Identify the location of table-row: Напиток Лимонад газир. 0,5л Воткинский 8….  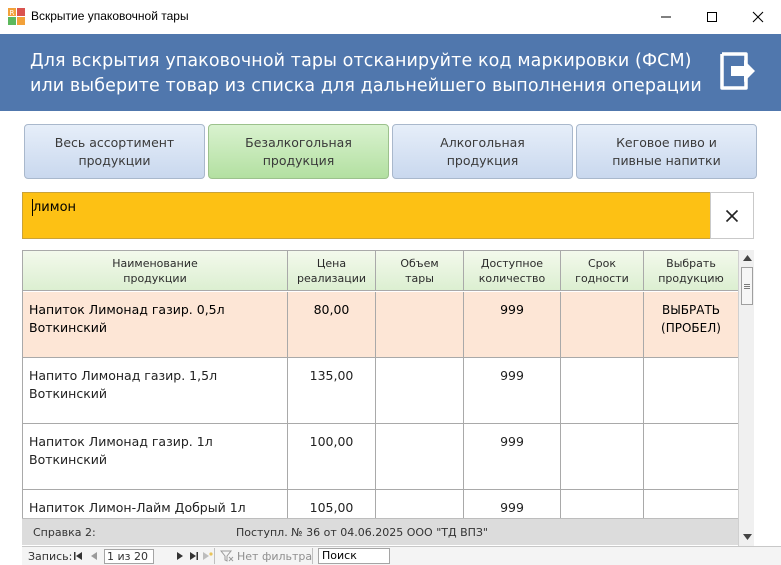
(380, 325).